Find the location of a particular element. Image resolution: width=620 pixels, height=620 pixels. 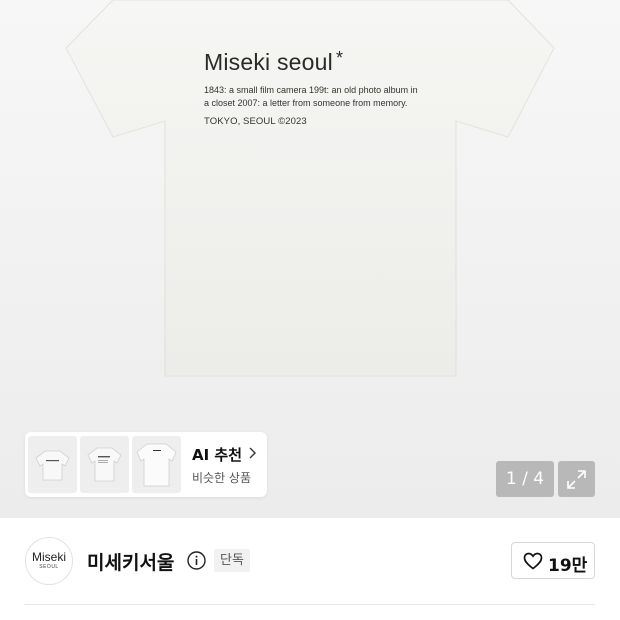

expand-icon is located at coordinates (576, 479).